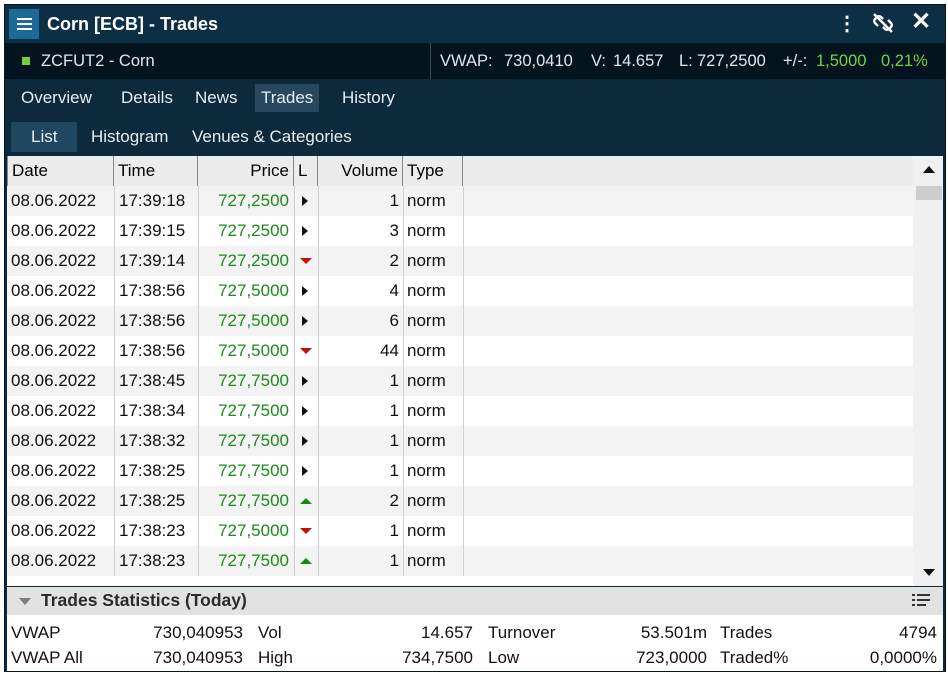  What do you see at coordinates (460, 411) in the screenshot?
I see `table-row: 08.06.2022 17:38:34 727,7500 1 norm` at bounding box center [460, 411].